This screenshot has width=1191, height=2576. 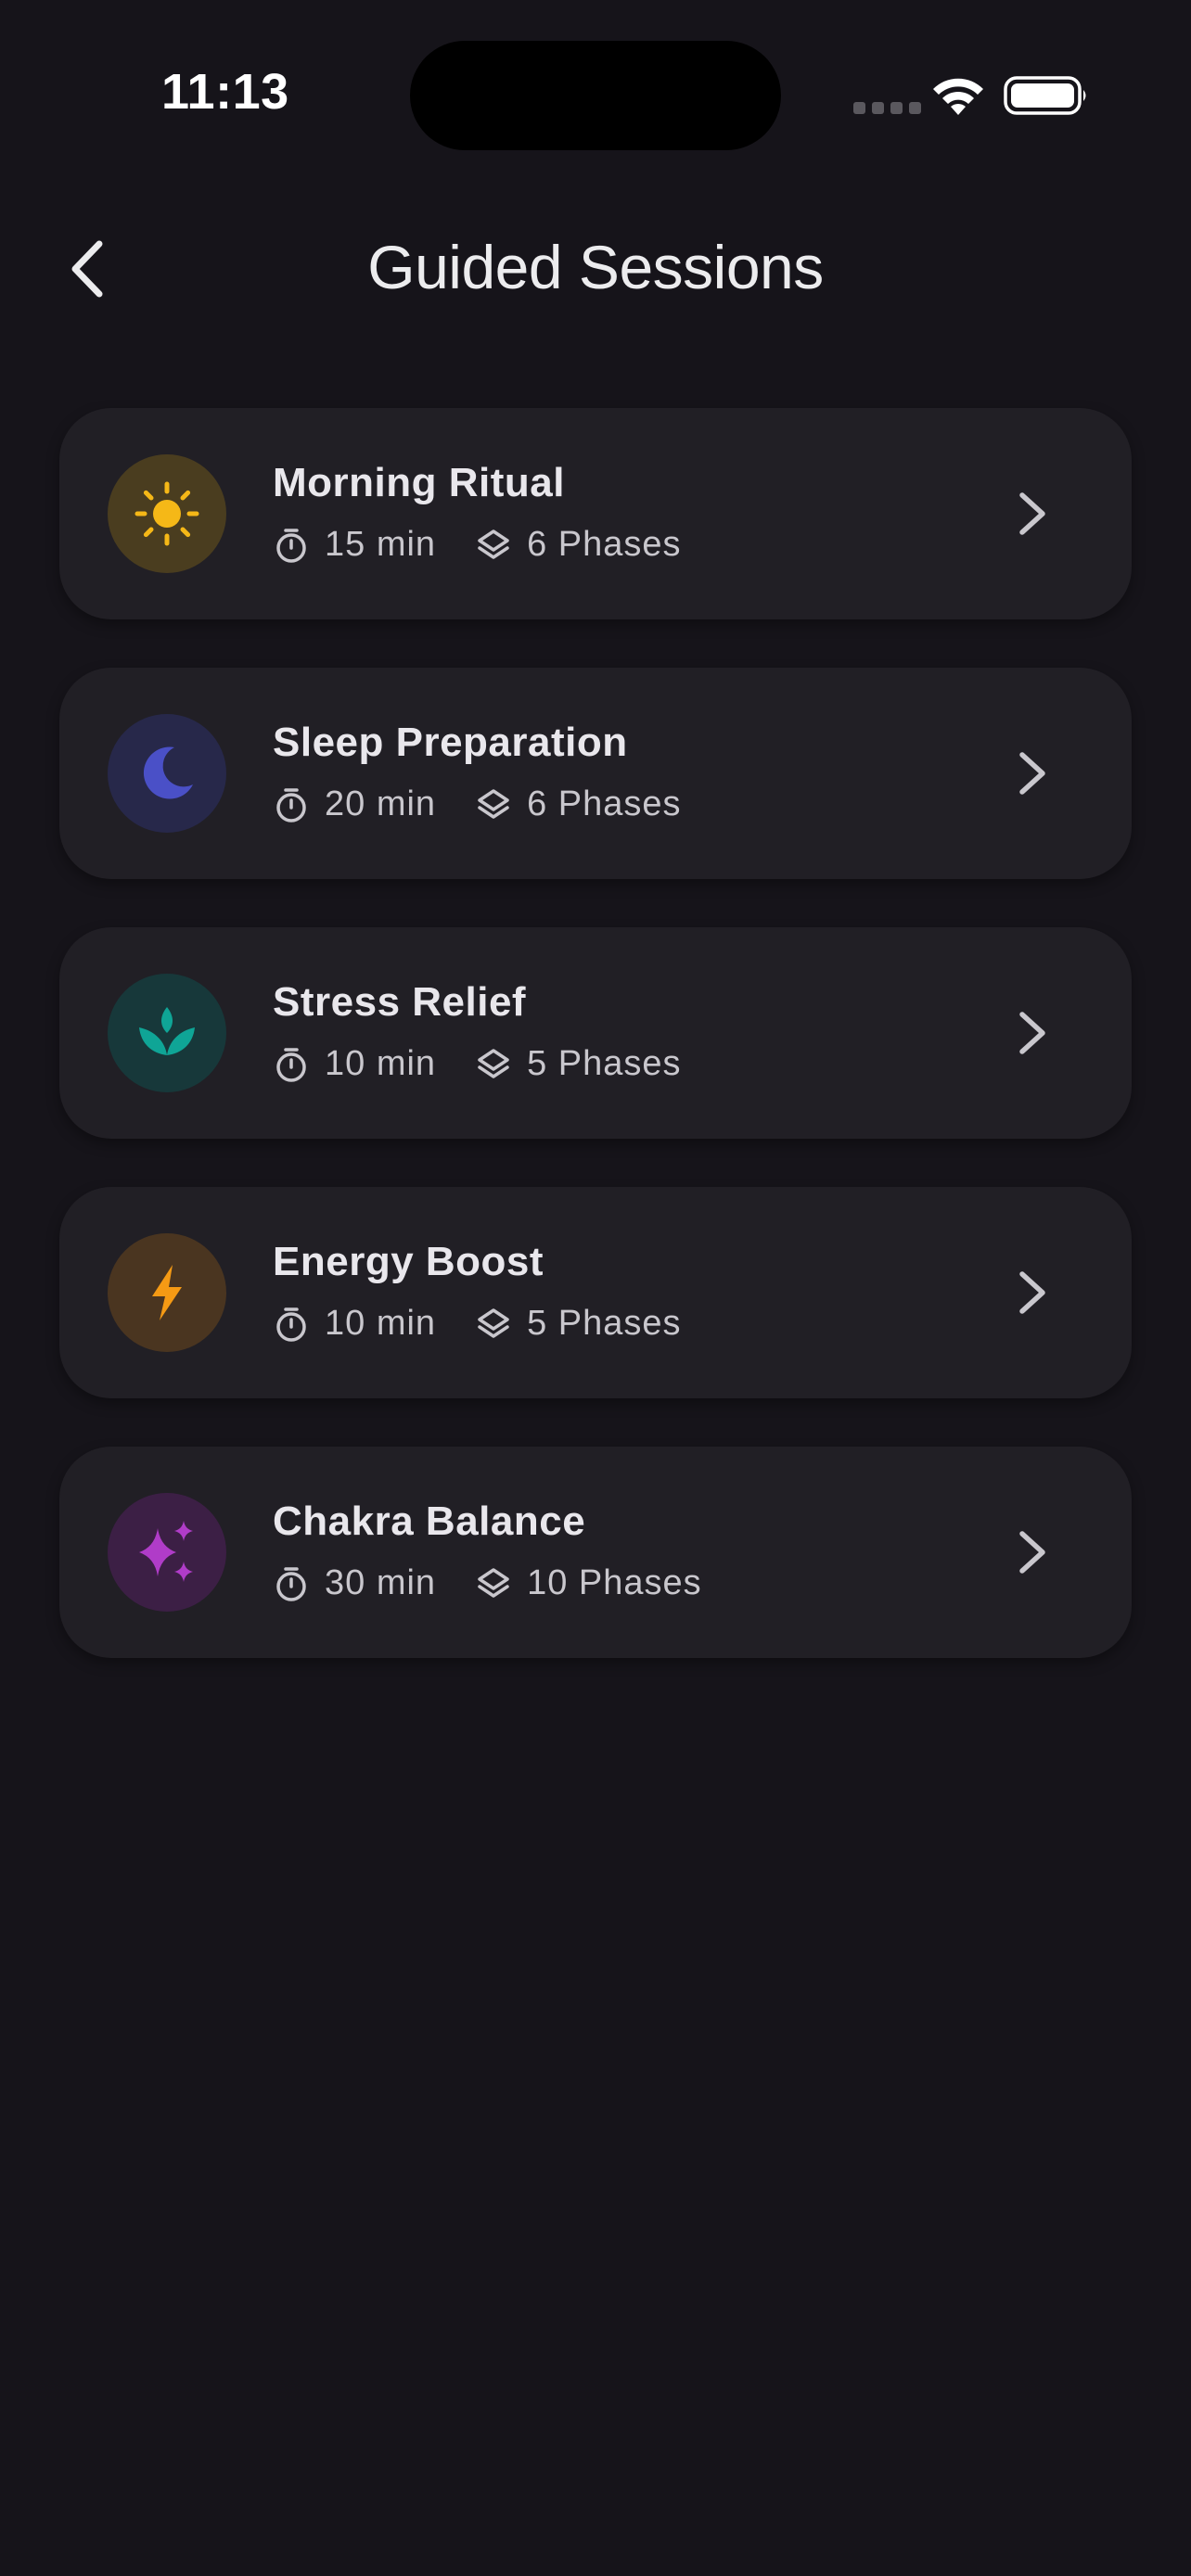 What do you see at coordinates (225, 92) in the screenshot?
I see `status-time: 11:13` at bounding box center [225, 92].